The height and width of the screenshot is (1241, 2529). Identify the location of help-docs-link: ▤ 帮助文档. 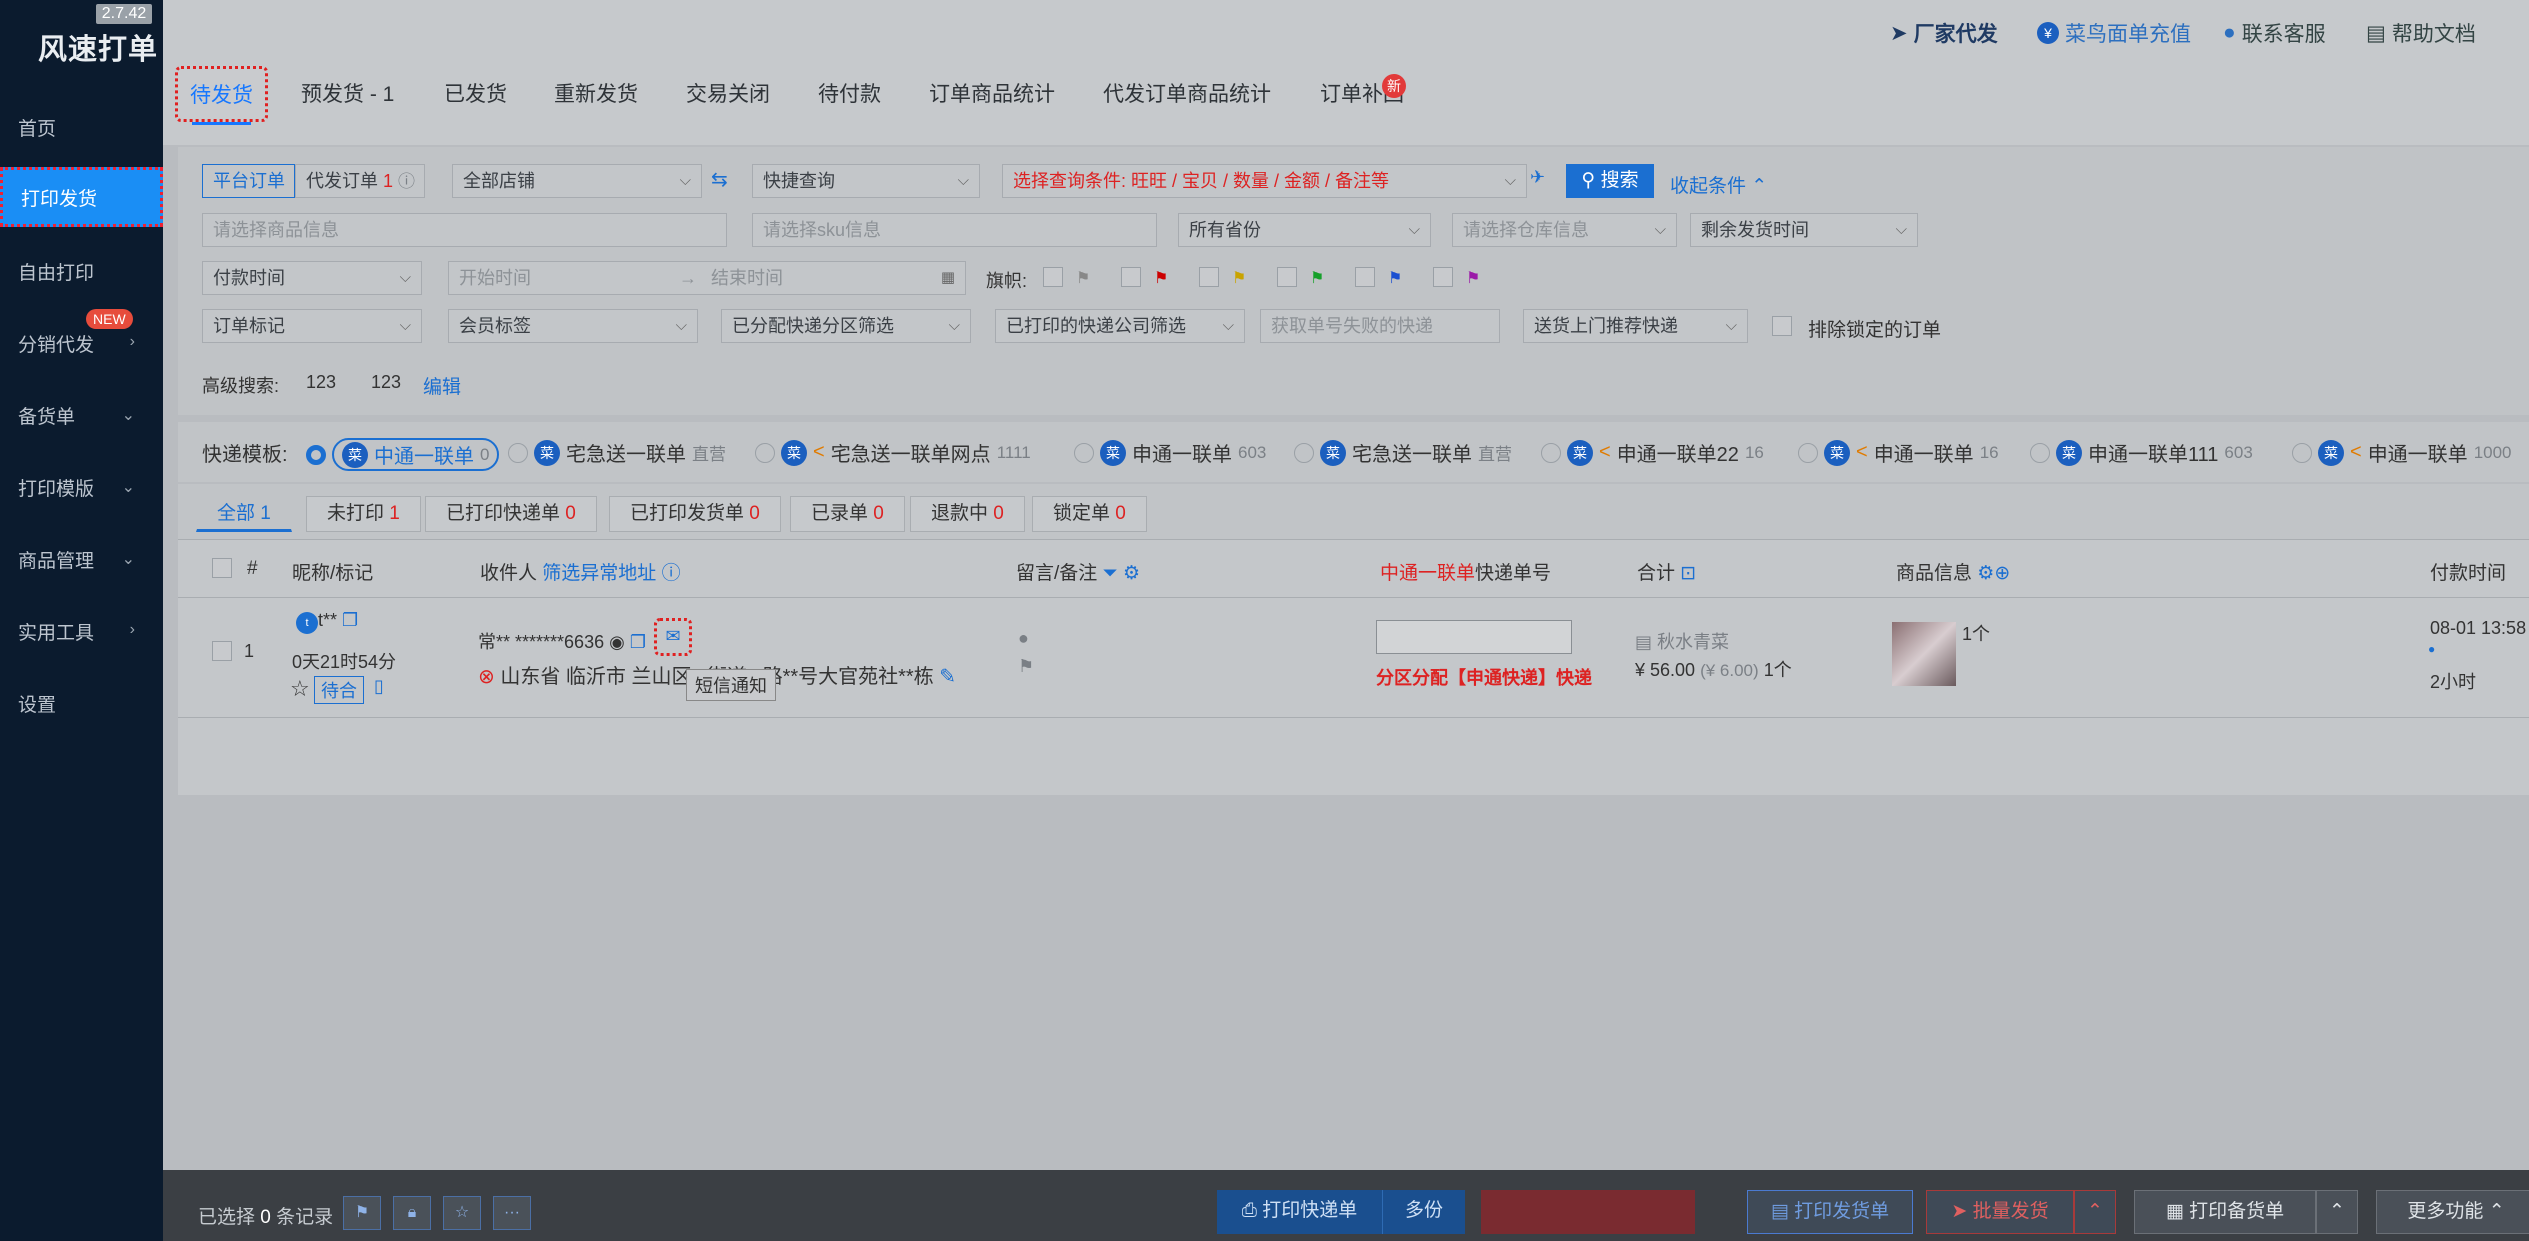
(2421, 33).